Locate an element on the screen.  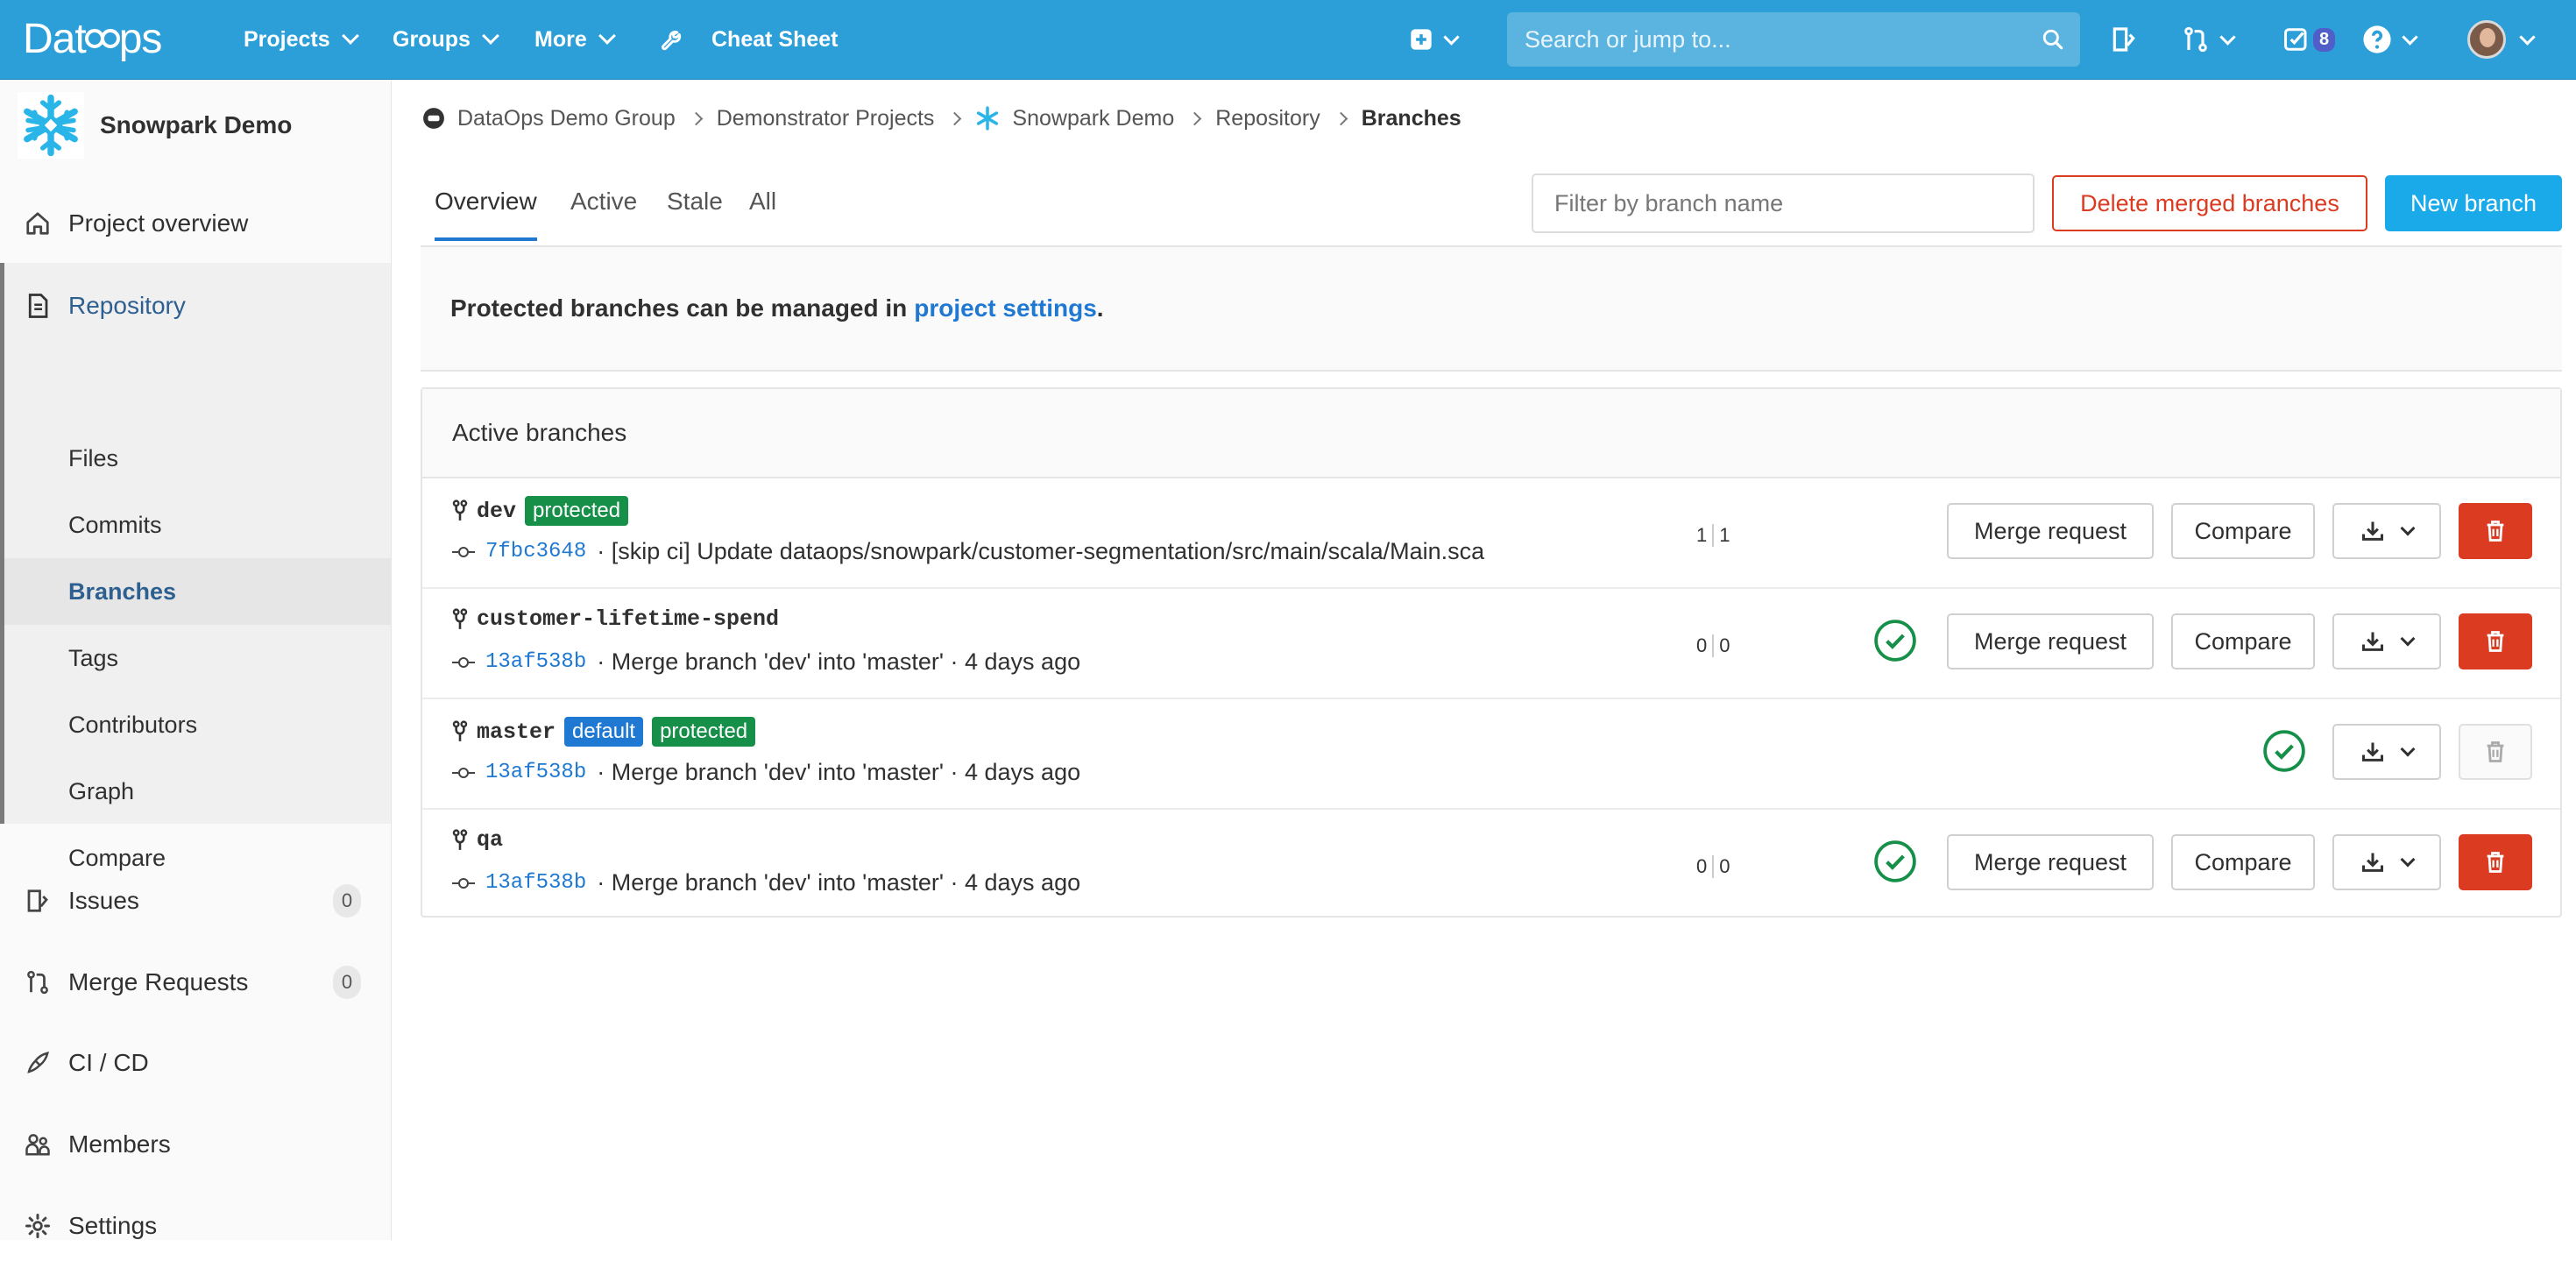
branch-name-group: customer-lifetime-spend is located at coordinates (615, 619).